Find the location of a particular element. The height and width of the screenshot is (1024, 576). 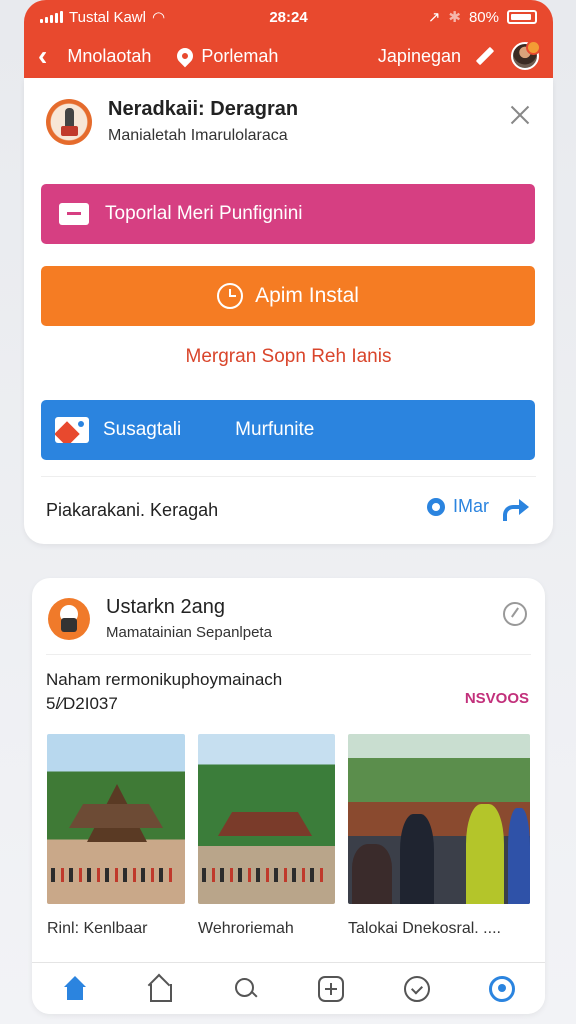

more-link: IMar is located at coordinates (478, 508).